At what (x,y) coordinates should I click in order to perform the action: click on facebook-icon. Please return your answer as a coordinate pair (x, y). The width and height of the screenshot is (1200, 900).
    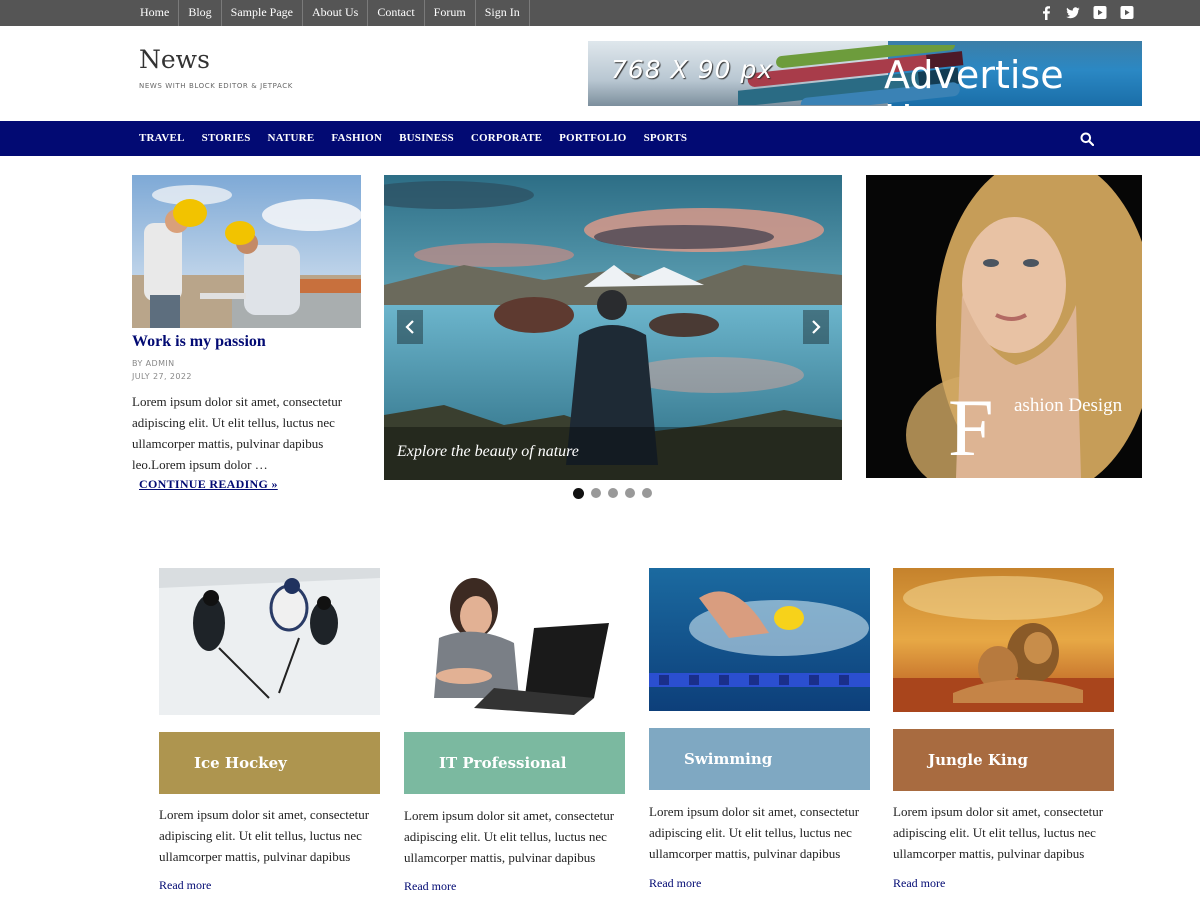
    Looking at the image, I should click on (1046, 12).